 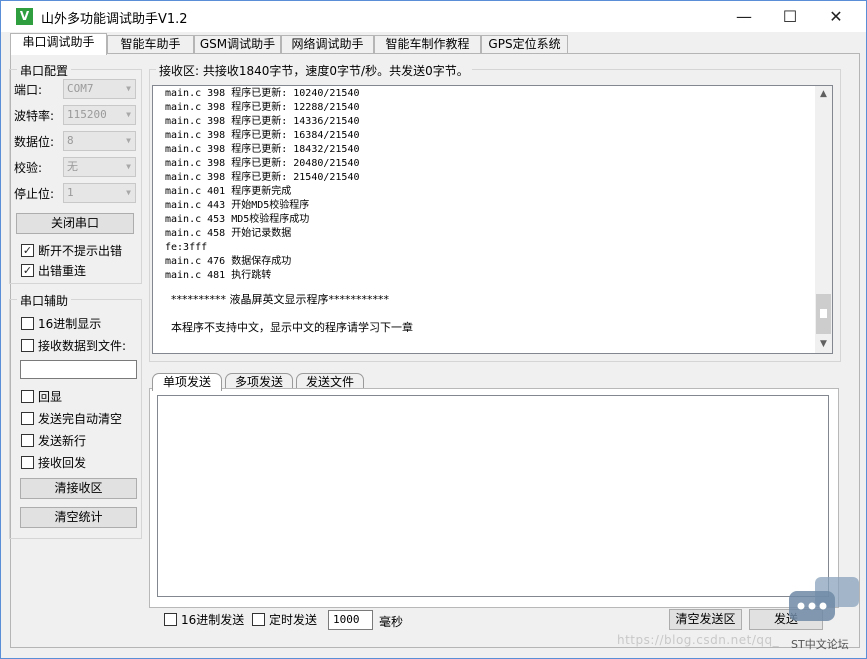 What do you see at coordinates (836, 16) in the screenshot?
I see `close-button: ✕` at bounding box center [836, 16].